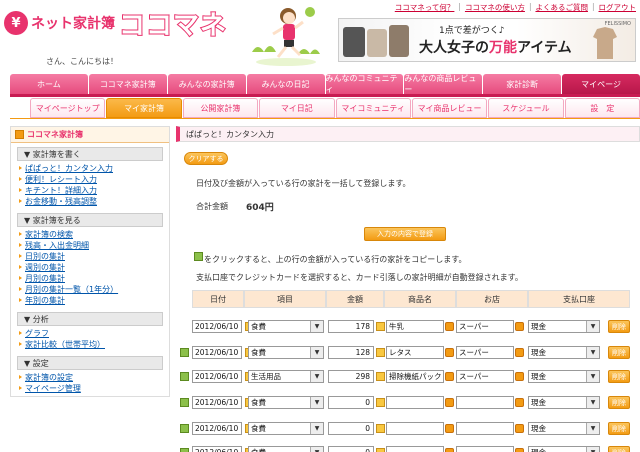  I want to click on sidebar-link-receipt-input: 便利！レシート入力, so click(90, 179).